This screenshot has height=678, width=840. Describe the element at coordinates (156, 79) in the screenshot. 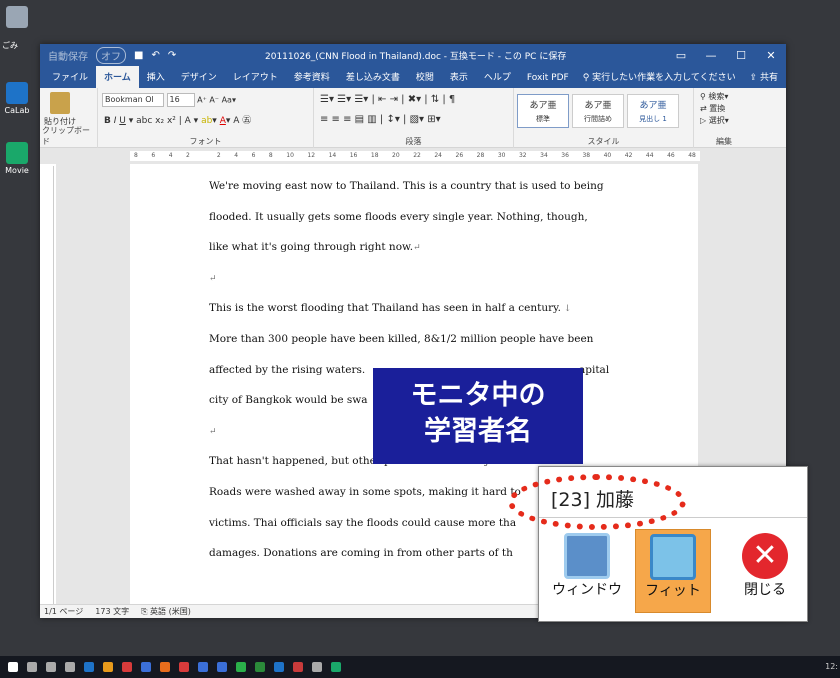

I see `tab-2: 挿入` at that location.